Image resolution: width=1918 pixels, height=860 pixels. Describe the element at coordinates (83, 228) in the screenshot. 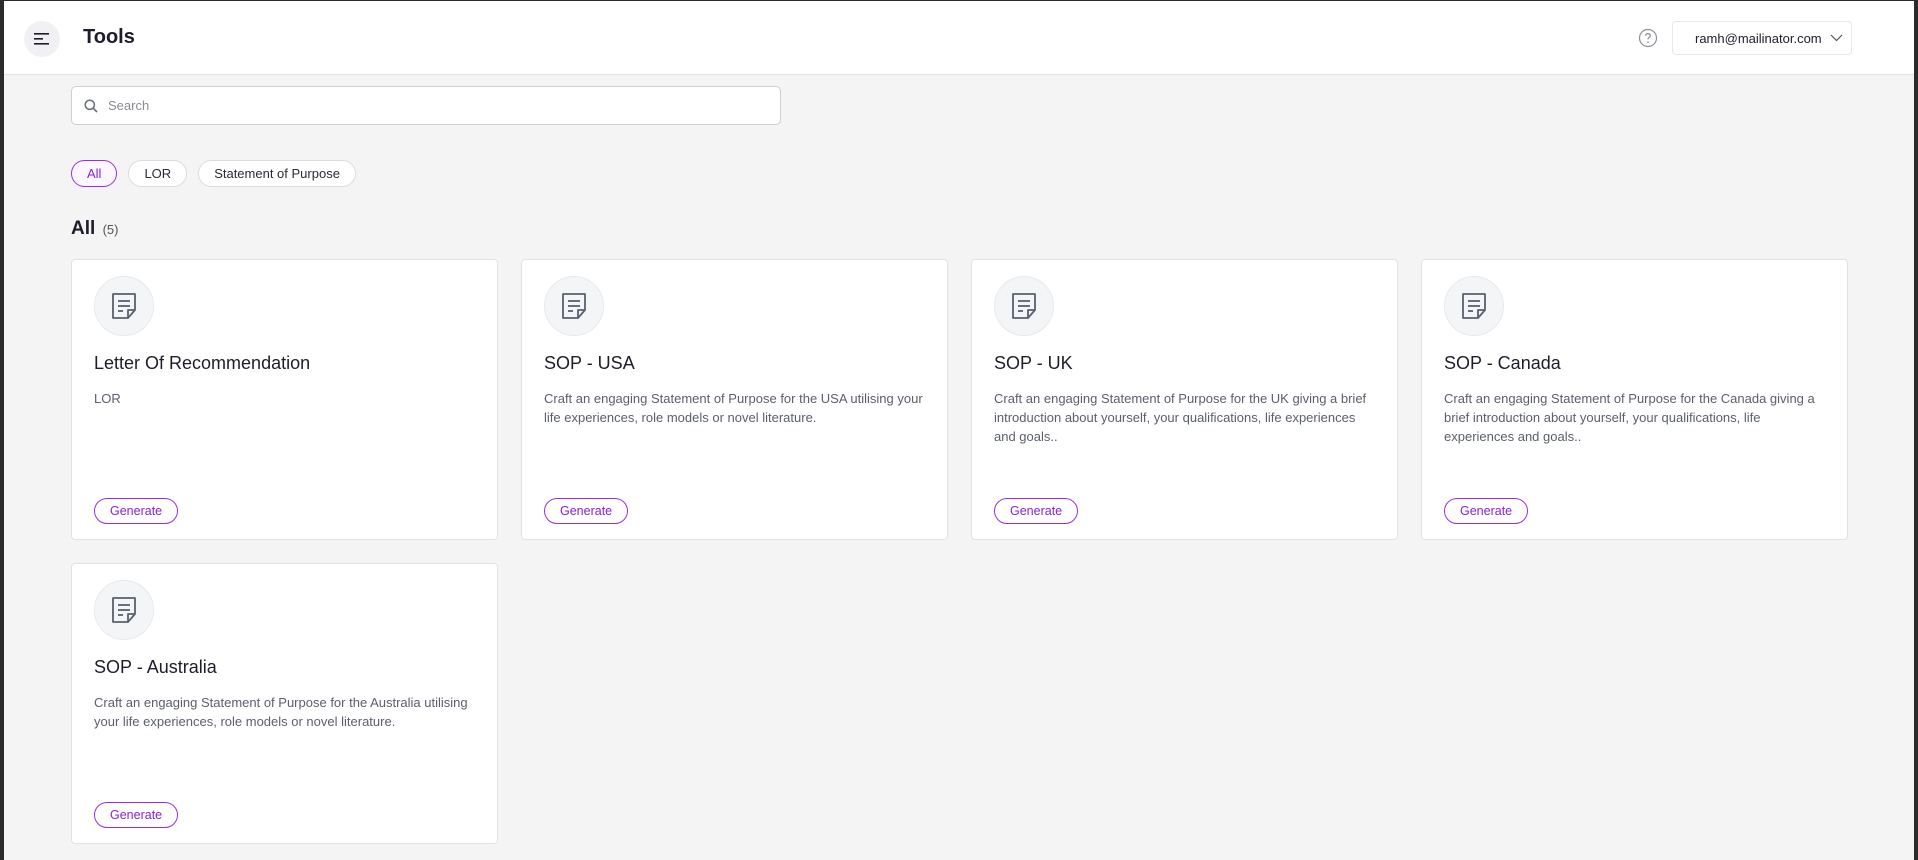

I see `section-title: All` at that location.